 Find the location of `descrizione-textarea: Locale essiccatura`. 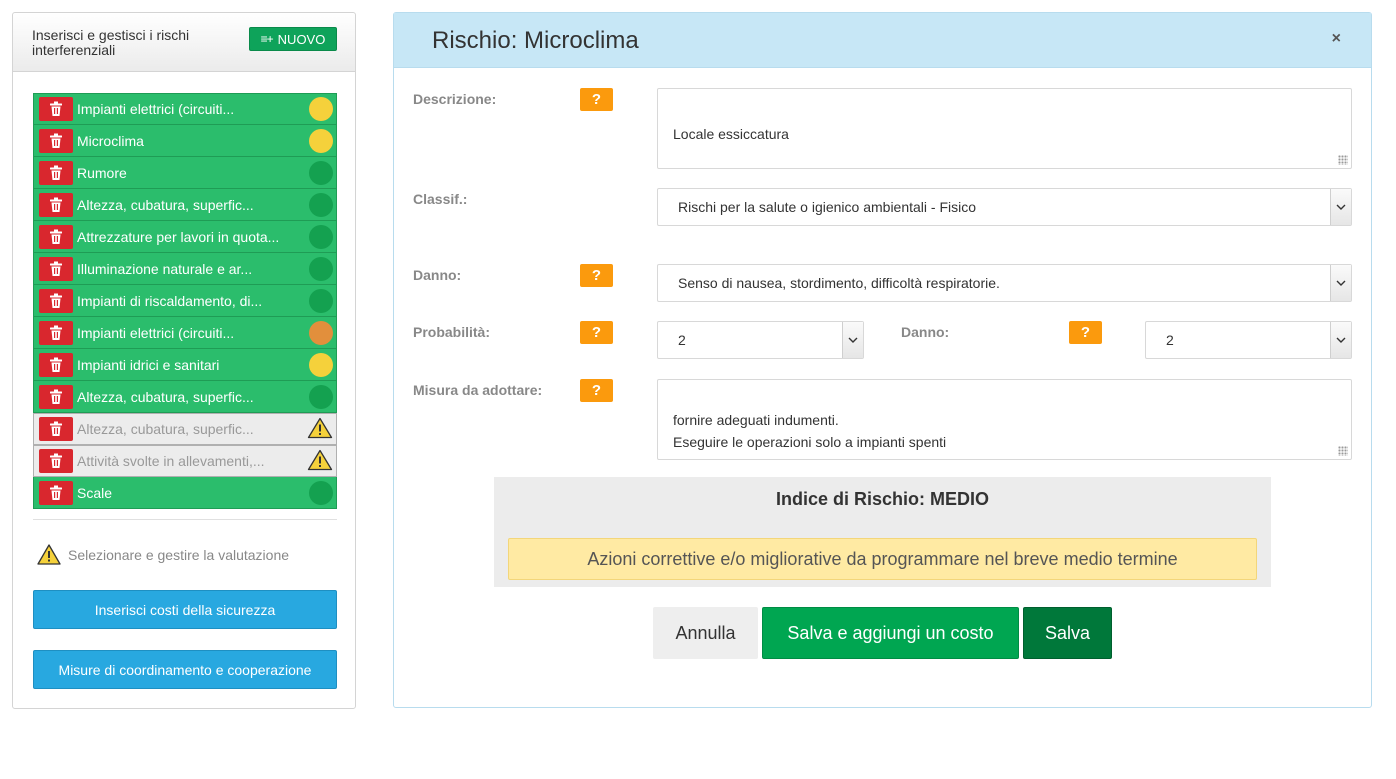

descrizione-textarea: Locale essiccatura is located at coordinates (1004, 128).